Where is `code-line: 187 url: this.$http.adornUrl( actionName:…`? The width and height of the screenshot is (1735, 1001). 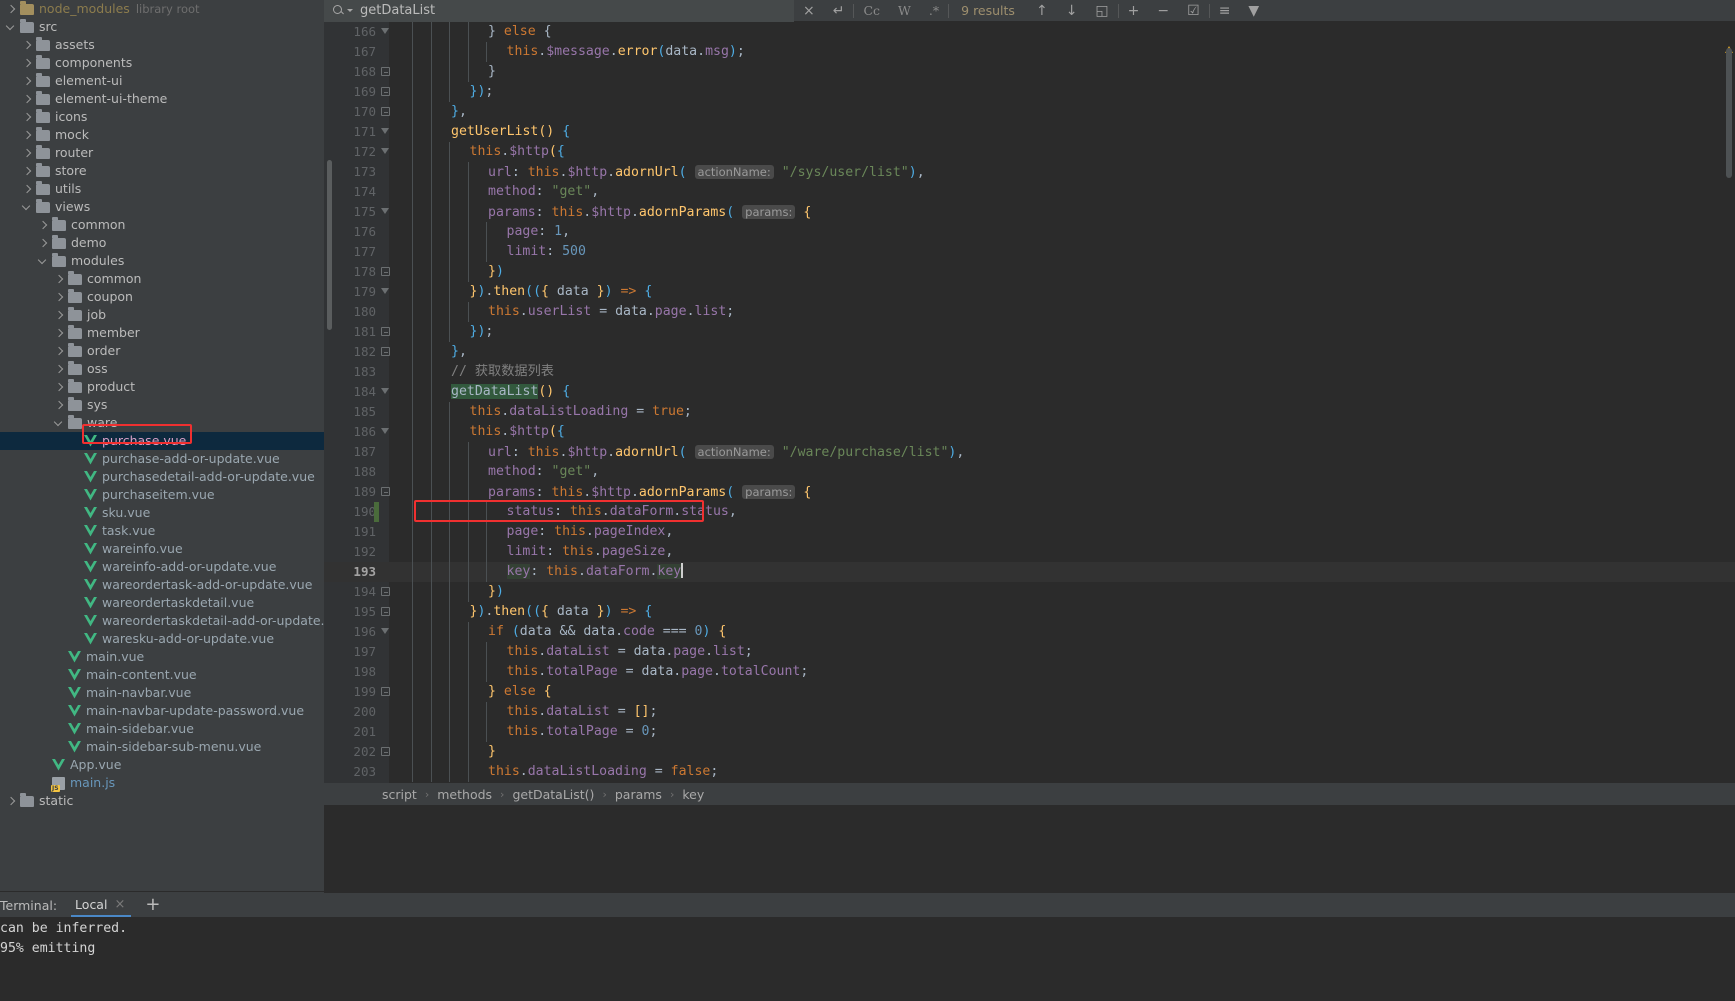 code-line: 187 url: this.$http.adornUrl( actionName:… is located at coordinates (1029, 452).